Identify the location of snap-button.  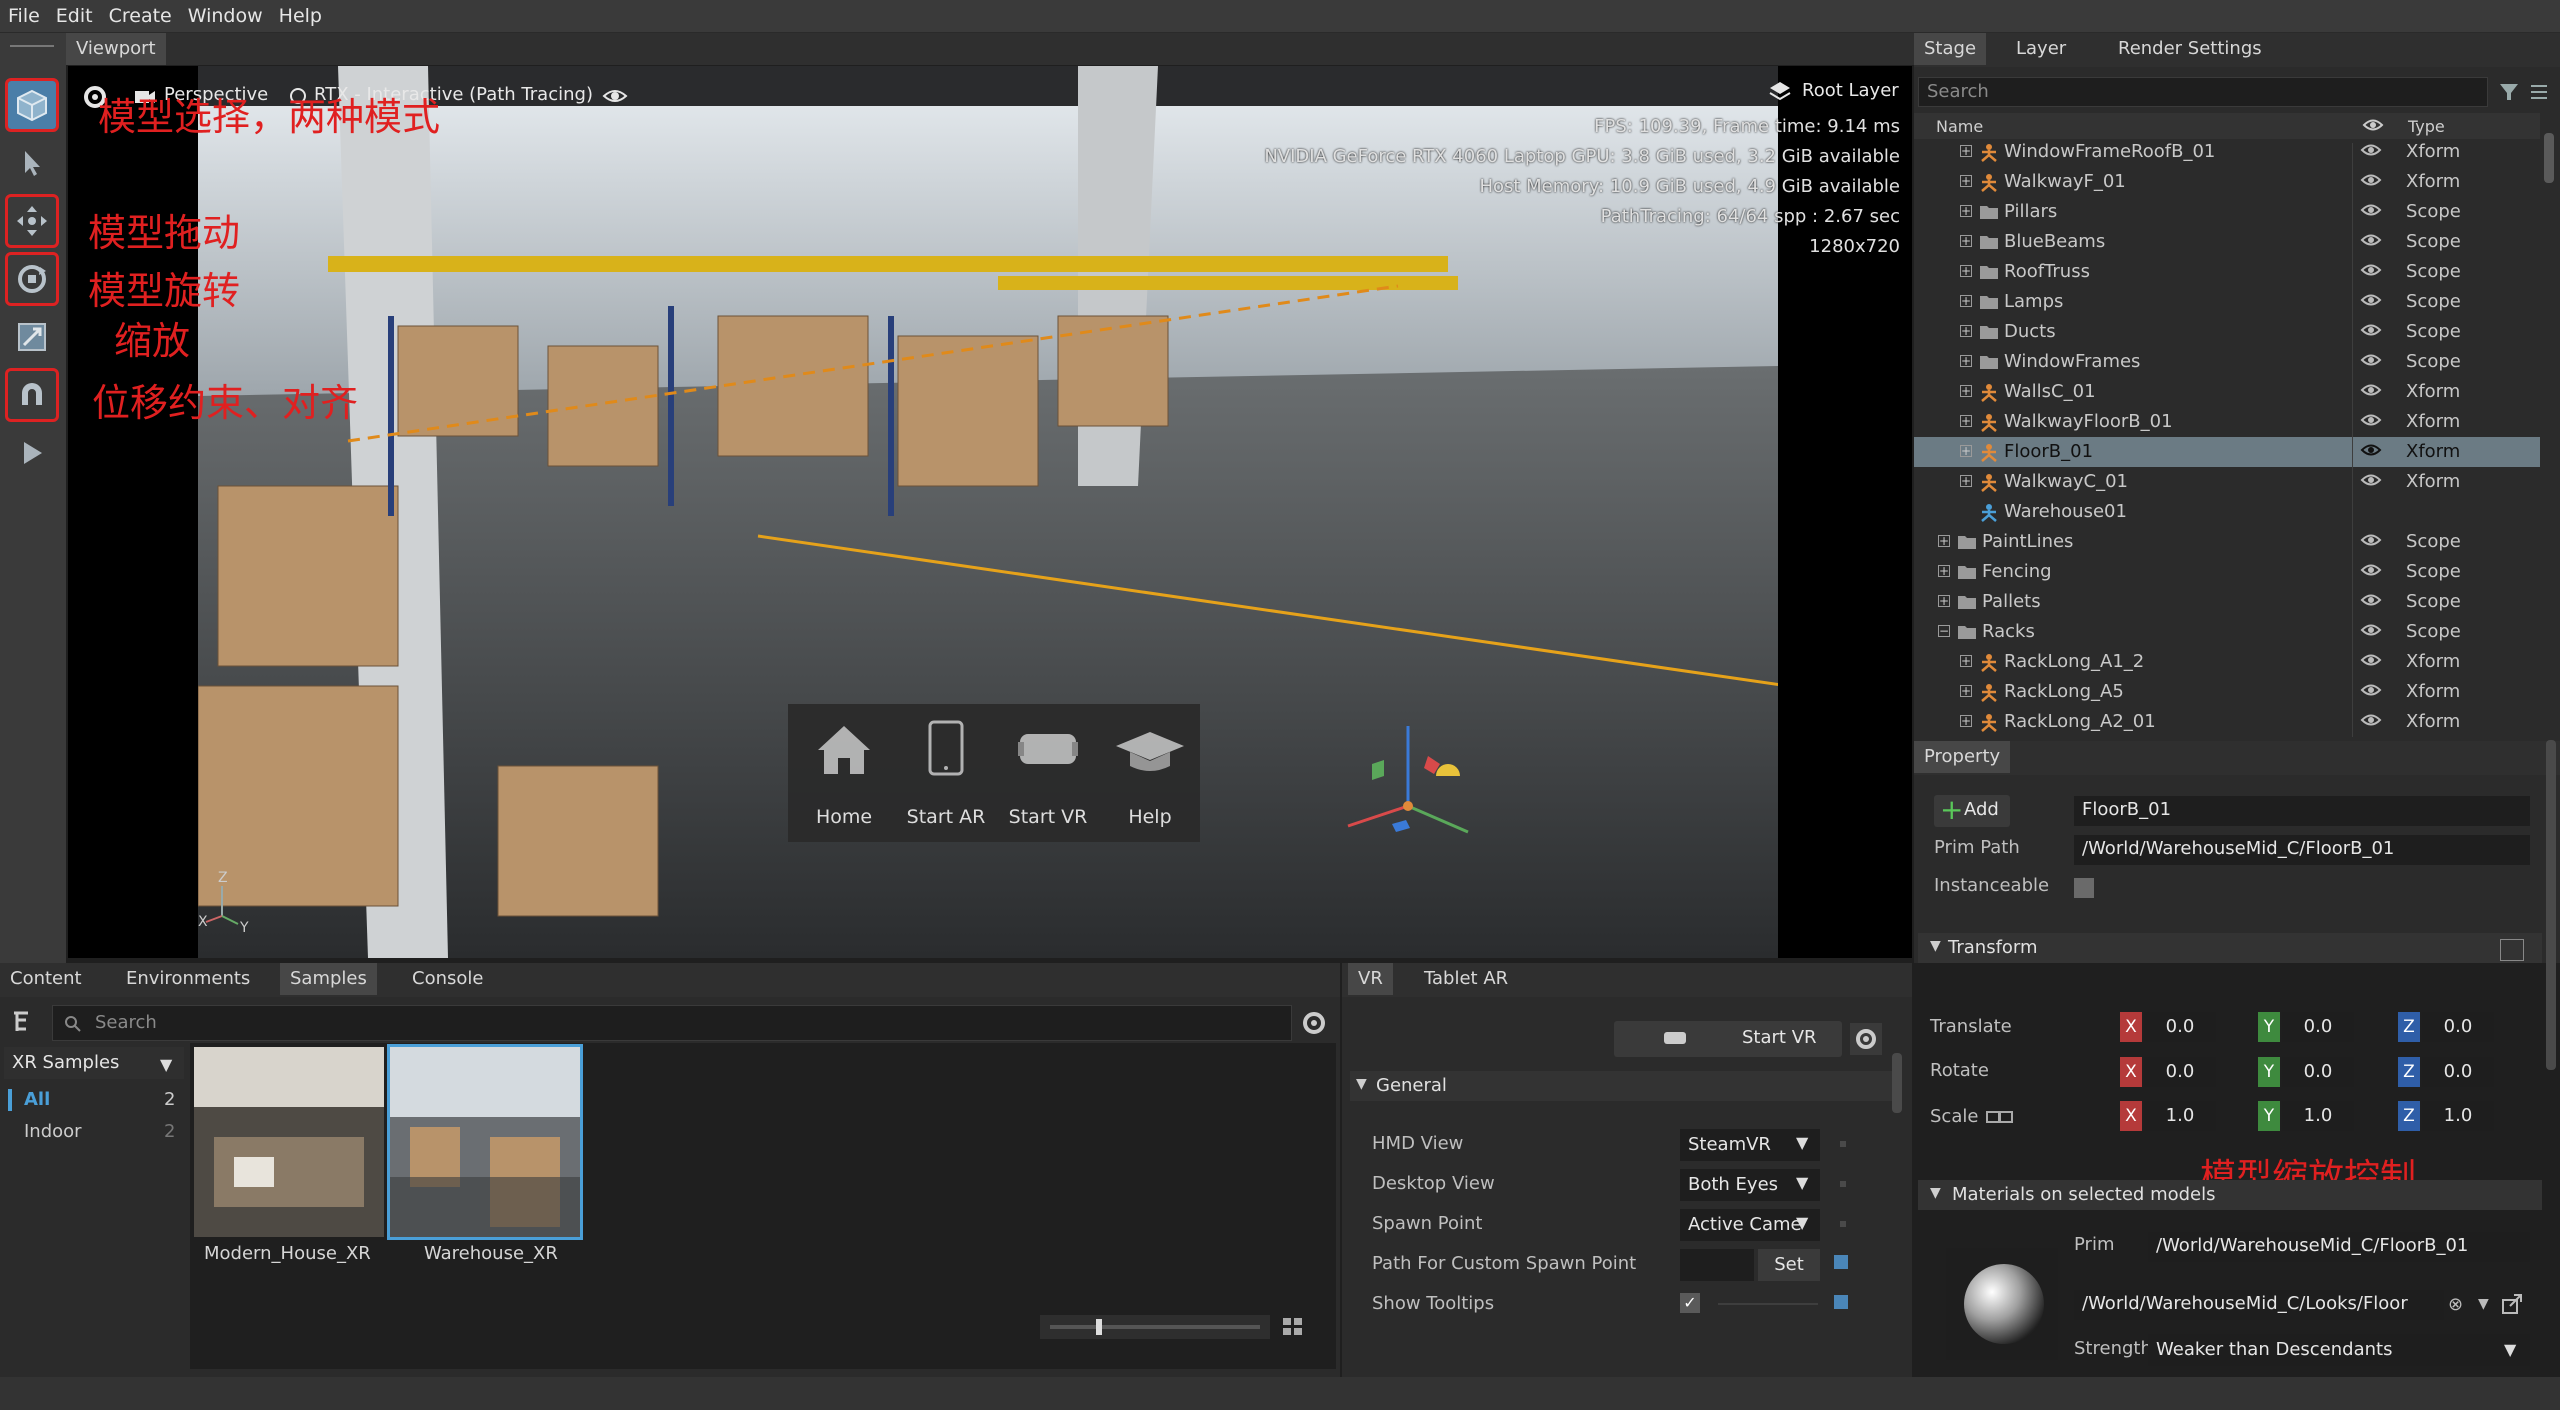
(32, 395).